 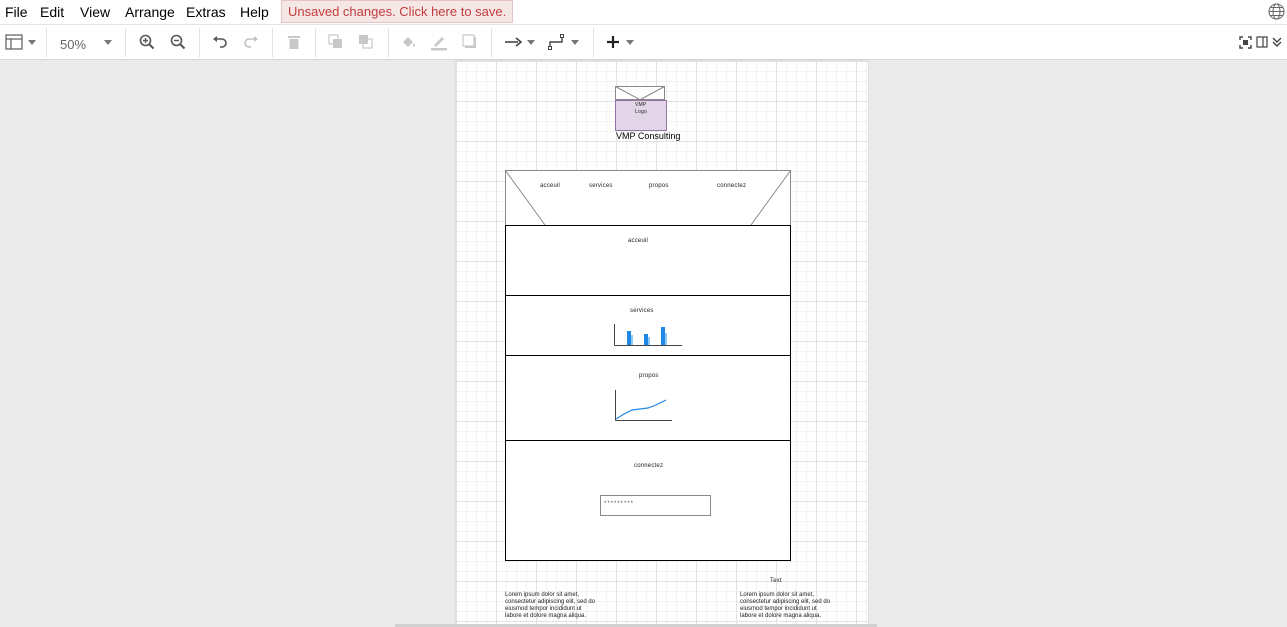 I want to click on paint-bucket-icon, so click(x=409, y=42).